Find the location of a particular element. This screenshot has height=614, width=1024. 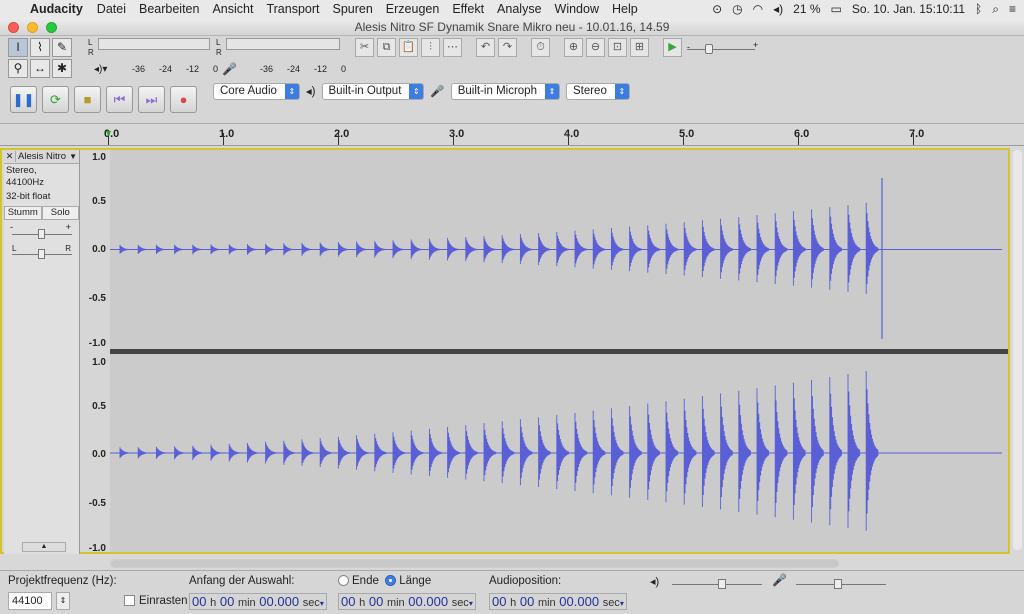

unit-seconds: sec is located at coordinates (611, 603).